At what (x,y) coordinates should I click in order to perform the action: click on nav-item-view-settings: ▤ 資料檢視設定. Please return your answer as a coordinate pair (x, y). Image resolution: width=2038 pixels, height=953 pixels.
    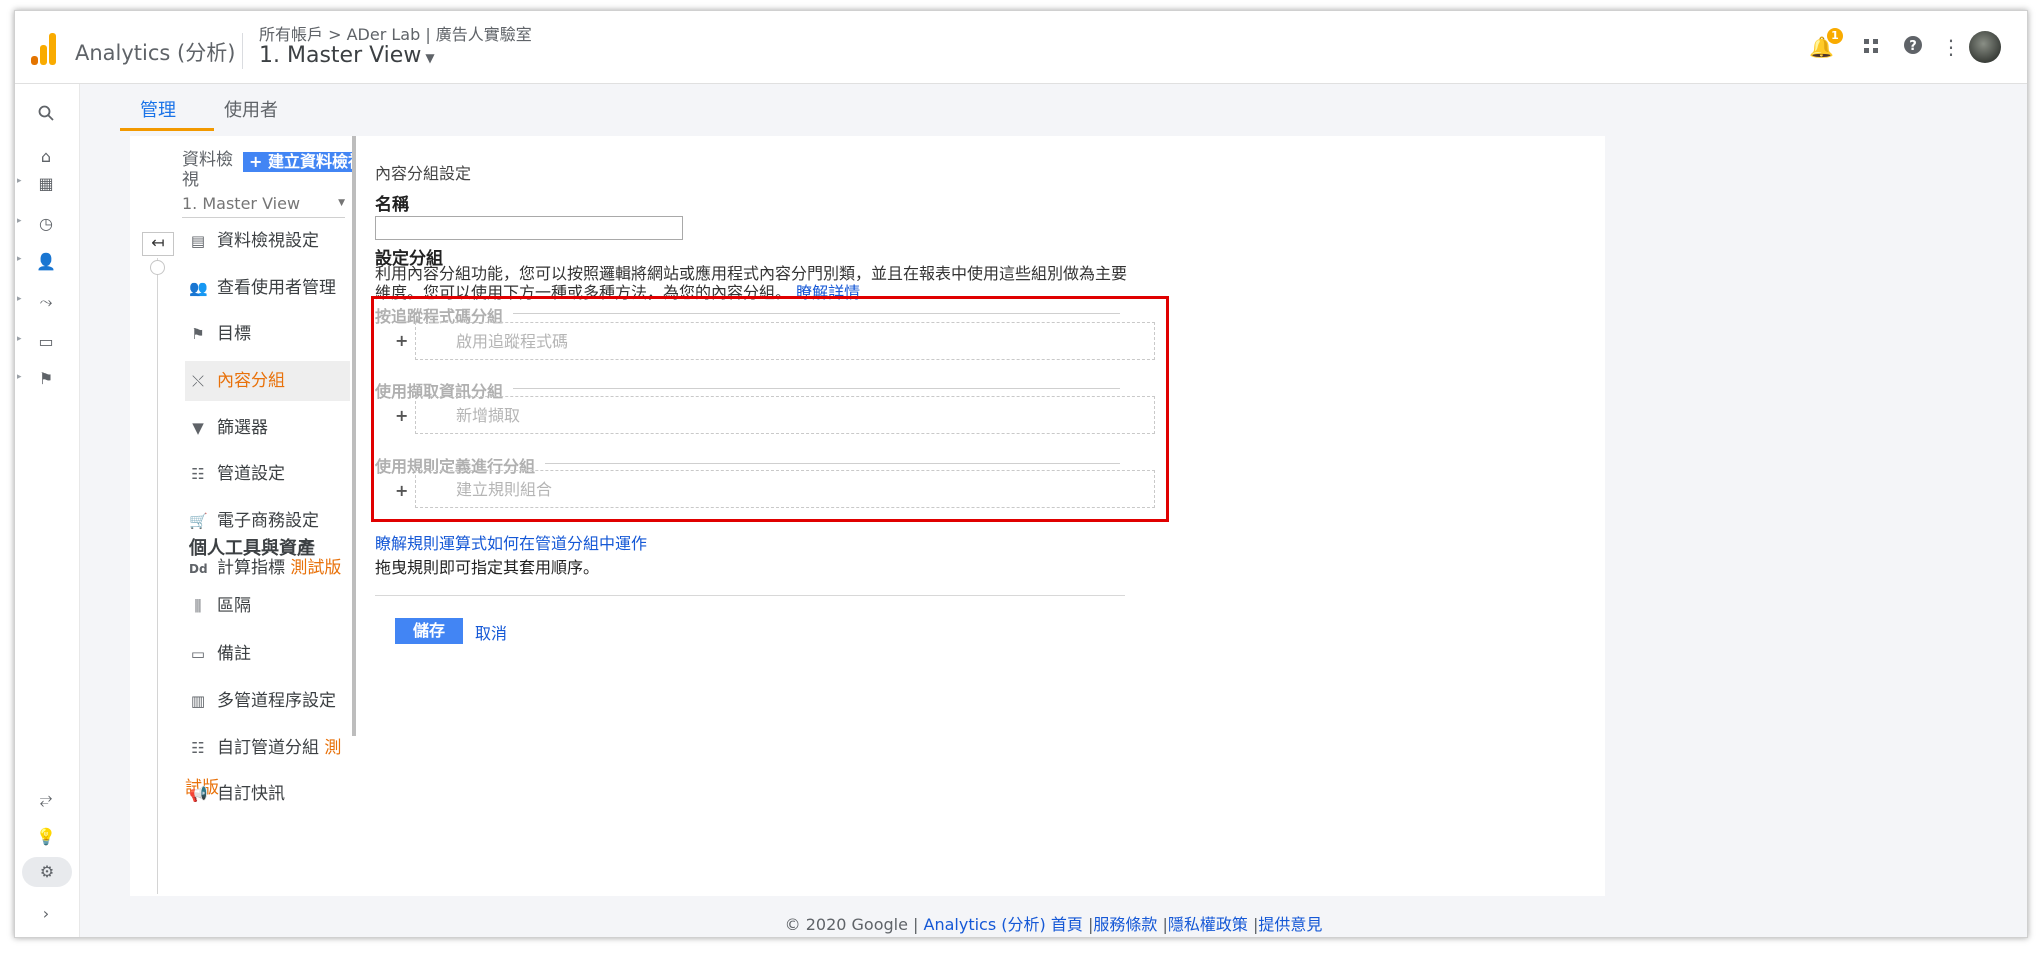
    Looking at the image, I should click on (267, 241).